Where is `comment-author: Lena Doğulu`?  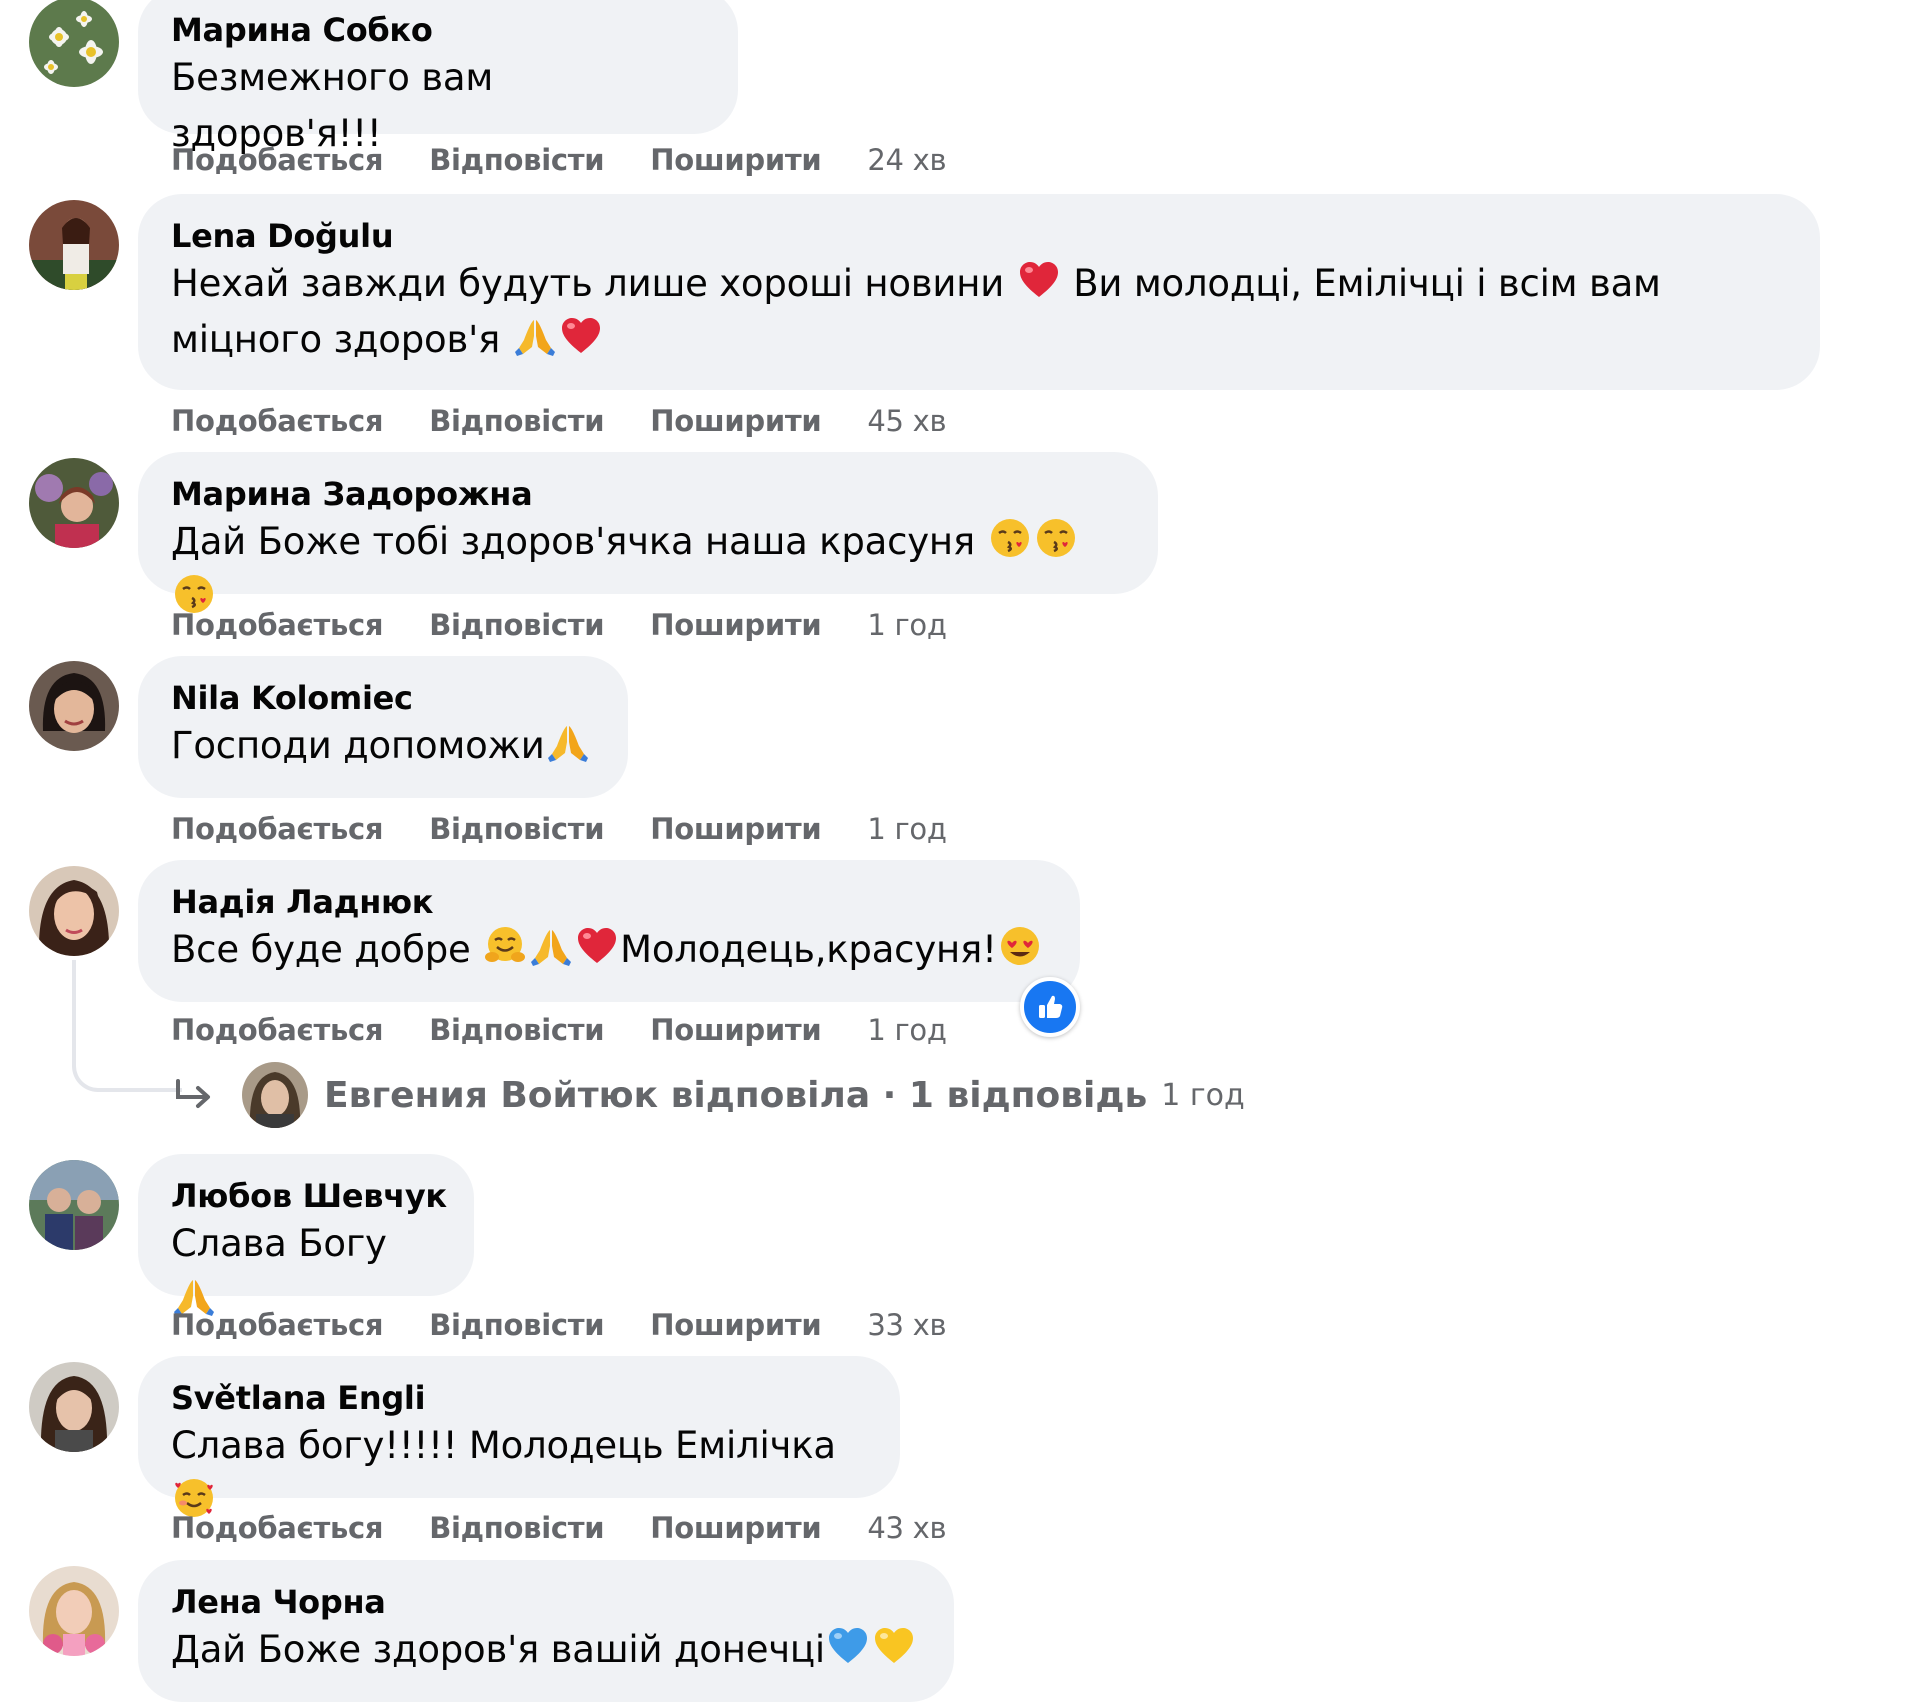 comment-author: Lena Doğulu is located at coordinates (978, 236).